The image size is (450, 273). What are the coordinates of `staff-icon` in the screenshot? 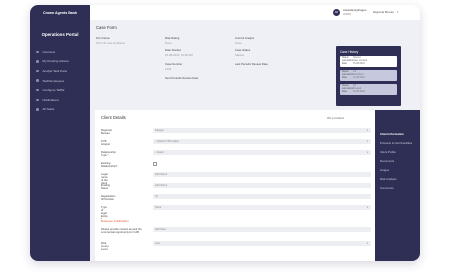 It's located at (37, 80).